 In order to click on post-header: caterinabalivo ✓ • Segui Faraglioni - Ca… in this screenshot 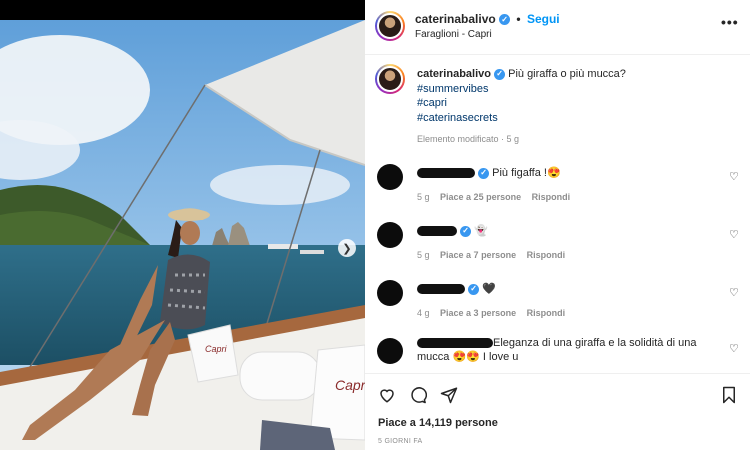, I will do `click(557, 27)`.